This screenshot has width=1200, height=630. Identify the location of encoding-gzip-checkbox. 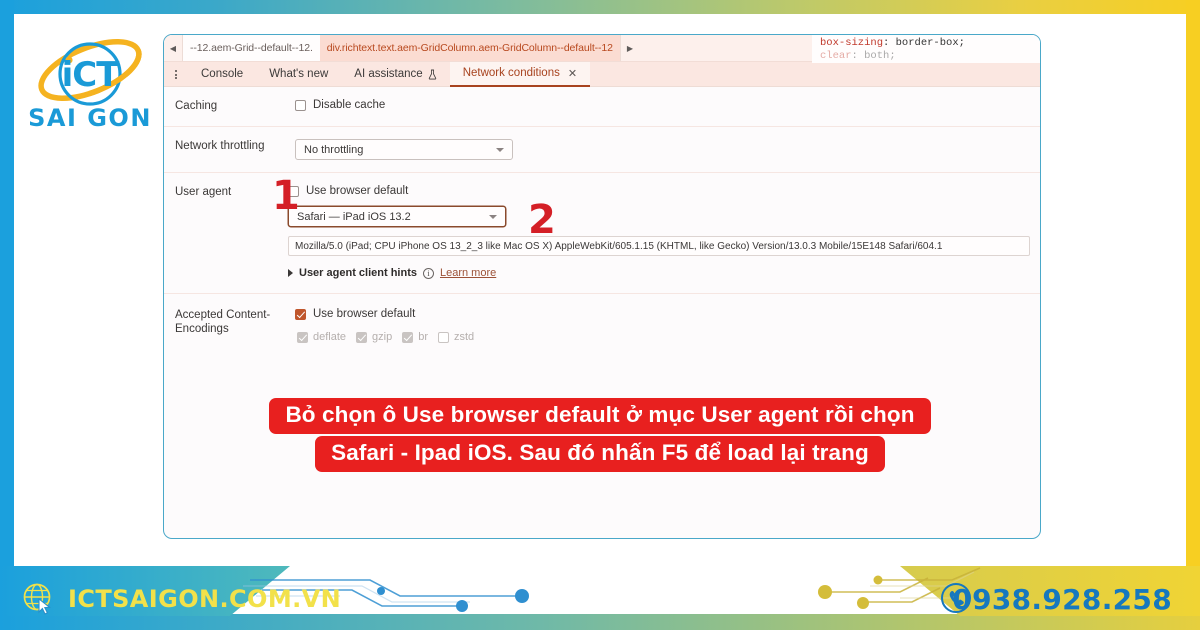
(362, 337).